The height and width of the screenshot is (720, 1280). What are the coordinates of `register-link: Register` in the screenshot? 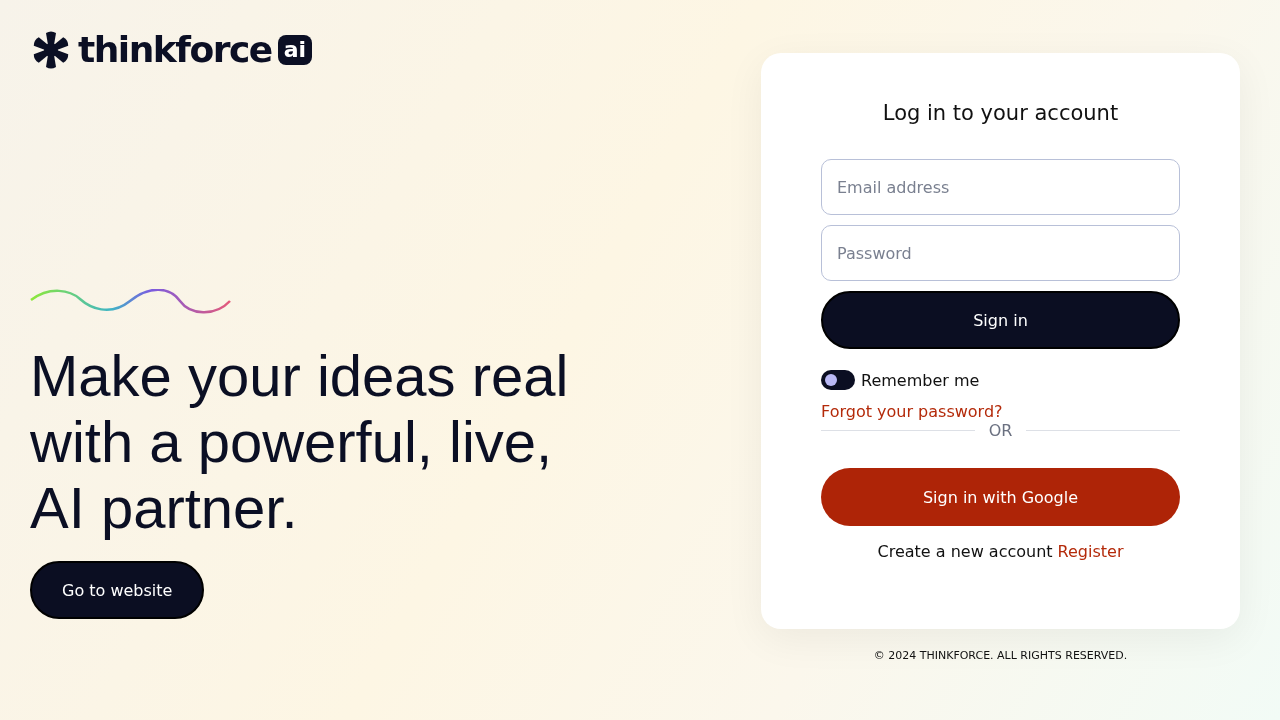 It's located at (1090, 551).